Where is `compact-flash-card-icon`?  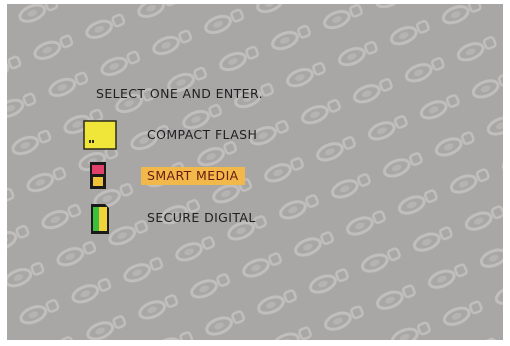 compact-flash-card-icon is located at coordinates (100, 135).